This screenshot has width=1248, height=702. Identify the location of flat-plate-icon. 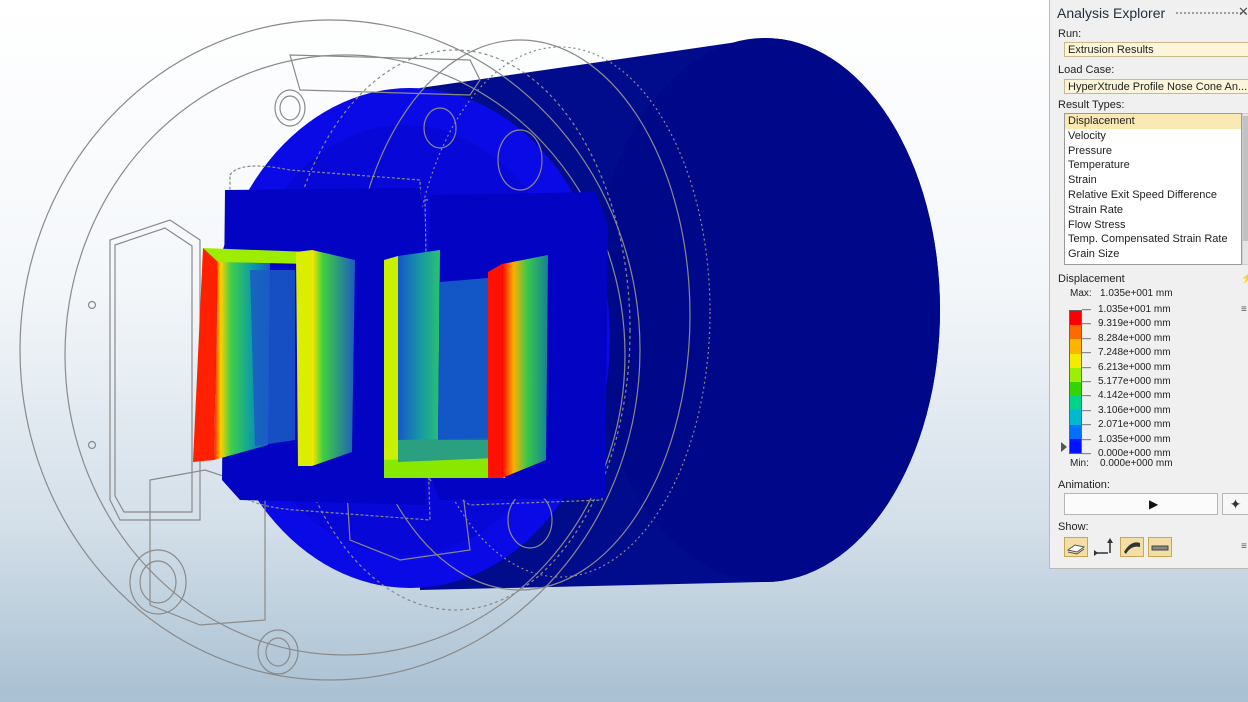
(1160, 547).